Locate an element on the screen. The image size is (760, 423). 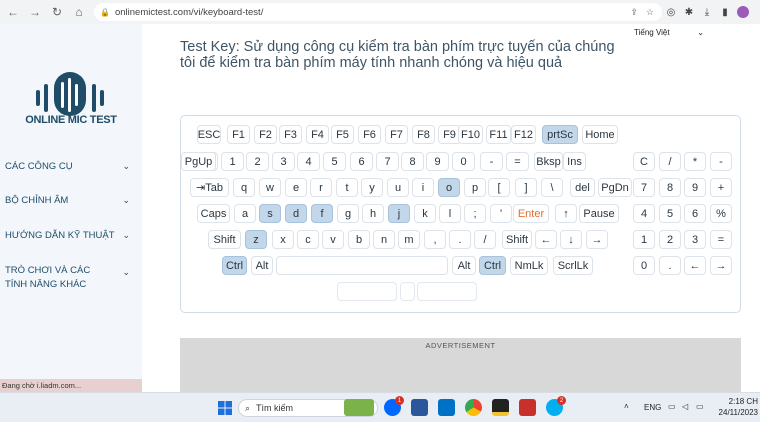
key-z: z is located at coordinates (256, 239).